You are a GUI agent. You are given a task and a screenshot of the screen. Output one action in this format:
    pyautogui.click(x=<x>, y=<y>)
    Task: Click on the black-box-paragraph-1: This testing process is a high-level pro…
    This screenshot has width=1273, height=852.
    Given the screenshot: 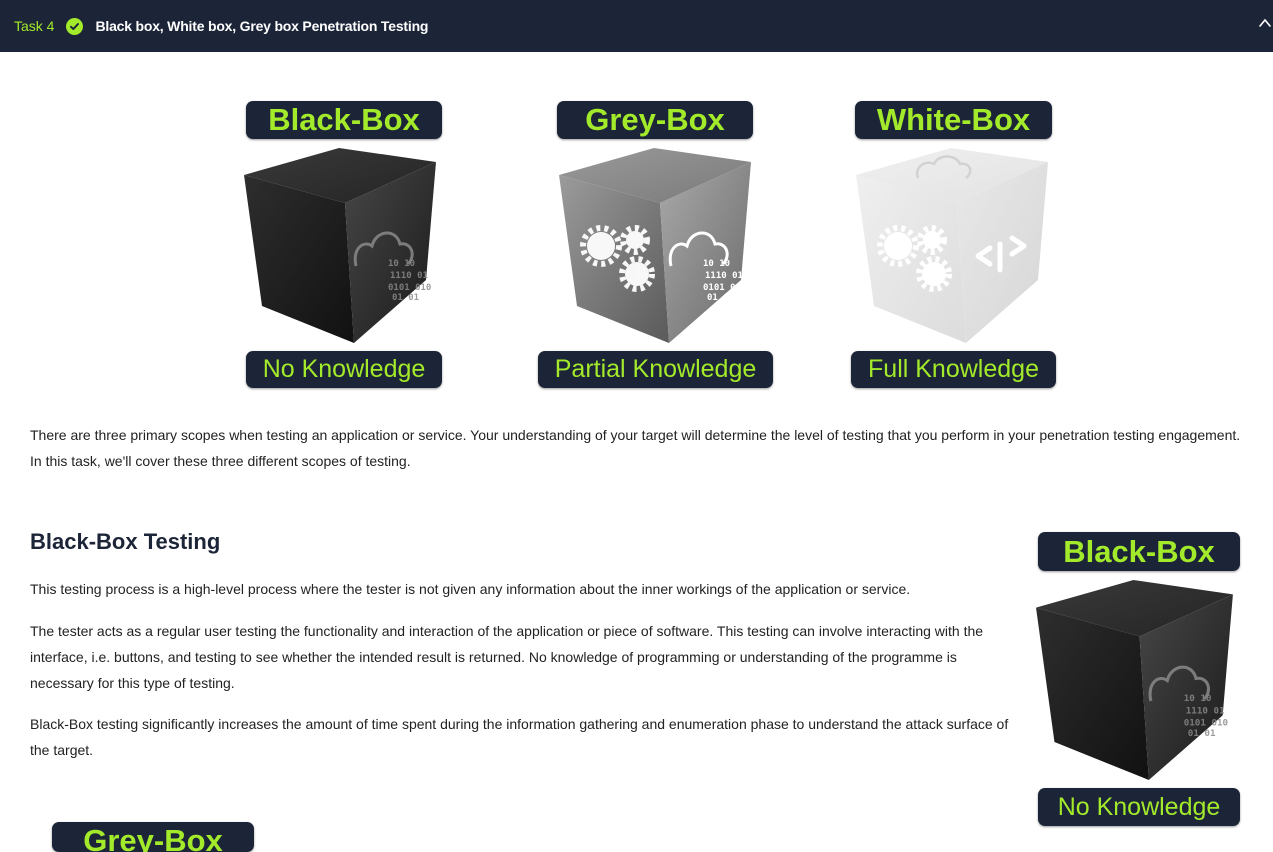 What is the action you would take?
    pyautogui.click(x=470, y=589)
    